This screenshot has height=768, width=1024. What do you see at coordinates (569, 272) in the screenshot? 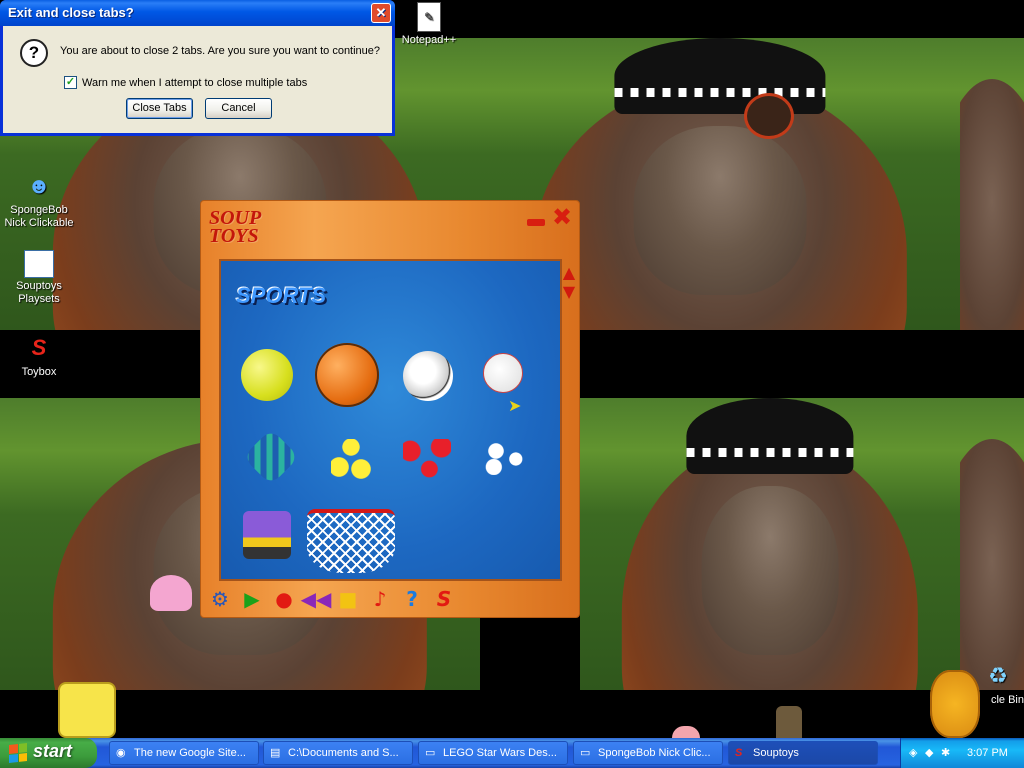
I see `scroll-up-icon: ▲` at bounding box center [569, 272].